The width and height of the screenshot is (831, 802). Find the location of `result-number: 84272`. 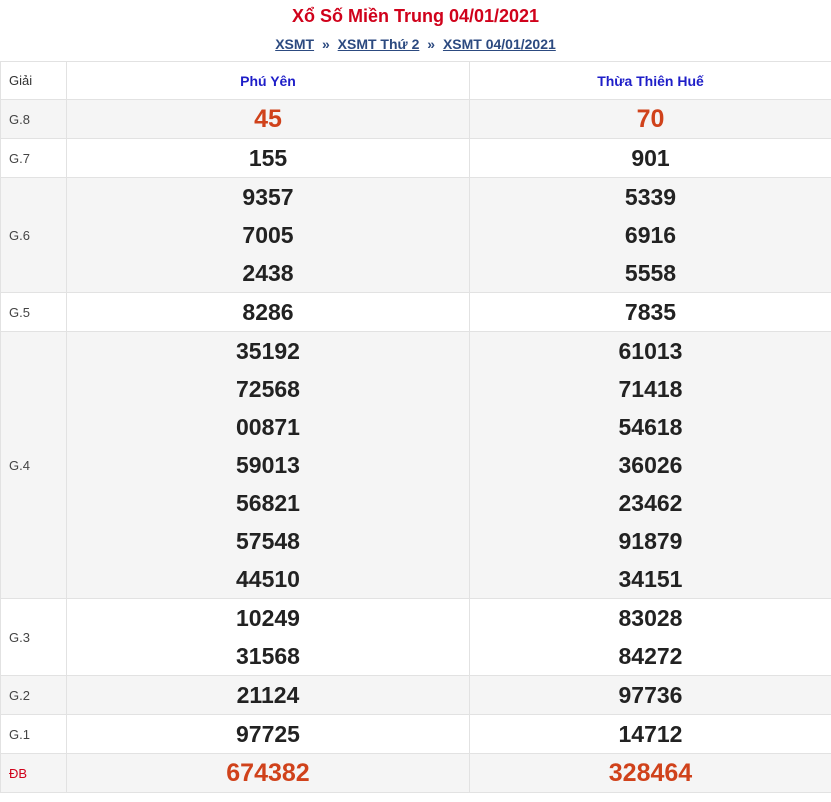

result-number: 84272 is located at coordinates (650, 656).